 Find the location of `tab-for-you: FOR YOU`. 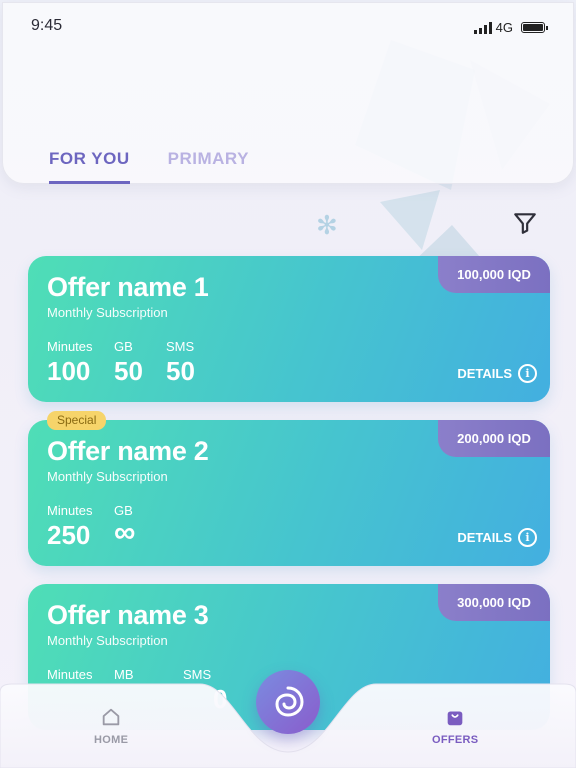

tab-for-you: FOR YOU is located at coordinates (89, 166).